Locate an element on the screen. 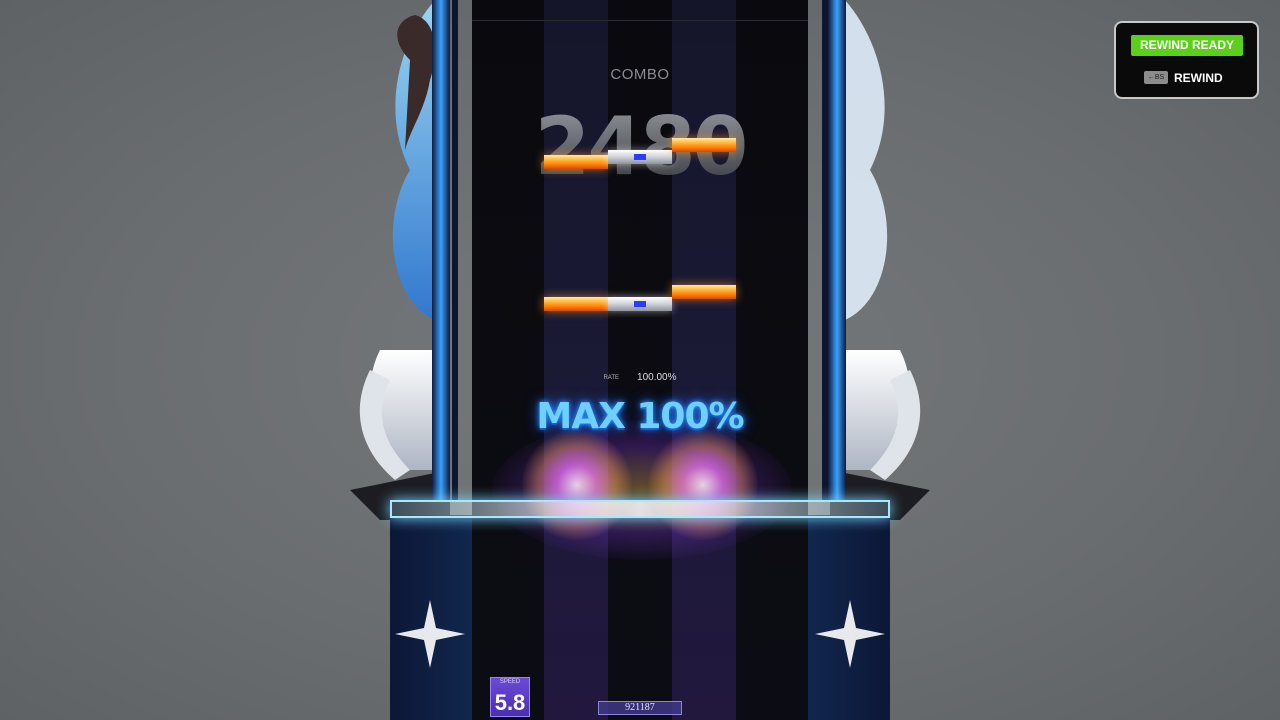  rewind-panel: REWIND READY ←BS REWIND is located at coordinates (1186, 60).